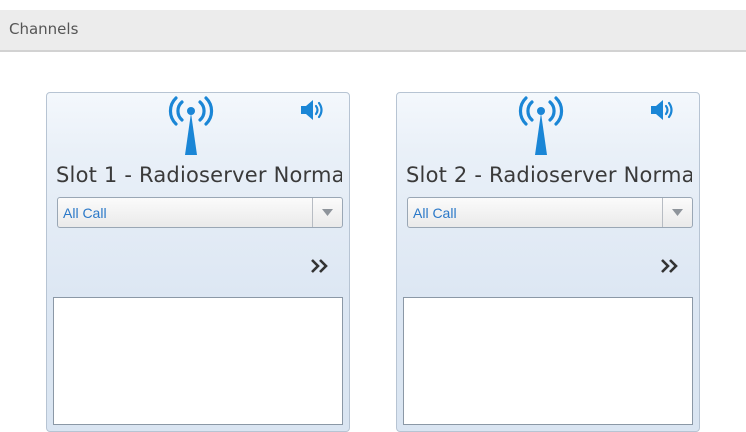 The width and height of the screenshot is (746, 432). What do you see at coordinates (373, 31) in the screenshot?
I see `channels-header: Channels` at bounding box center [373, 31].